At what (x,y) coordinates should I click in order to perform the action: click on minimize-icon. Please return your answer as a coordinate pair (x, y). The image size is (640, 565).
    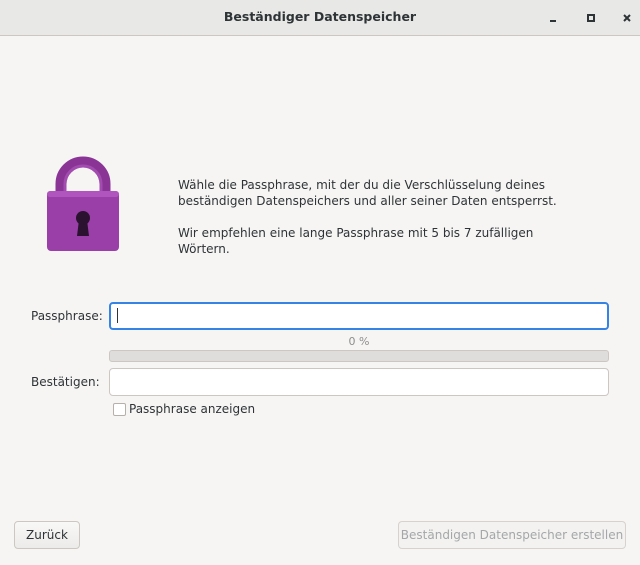
    Looking at the image, I should click on (553, 21).